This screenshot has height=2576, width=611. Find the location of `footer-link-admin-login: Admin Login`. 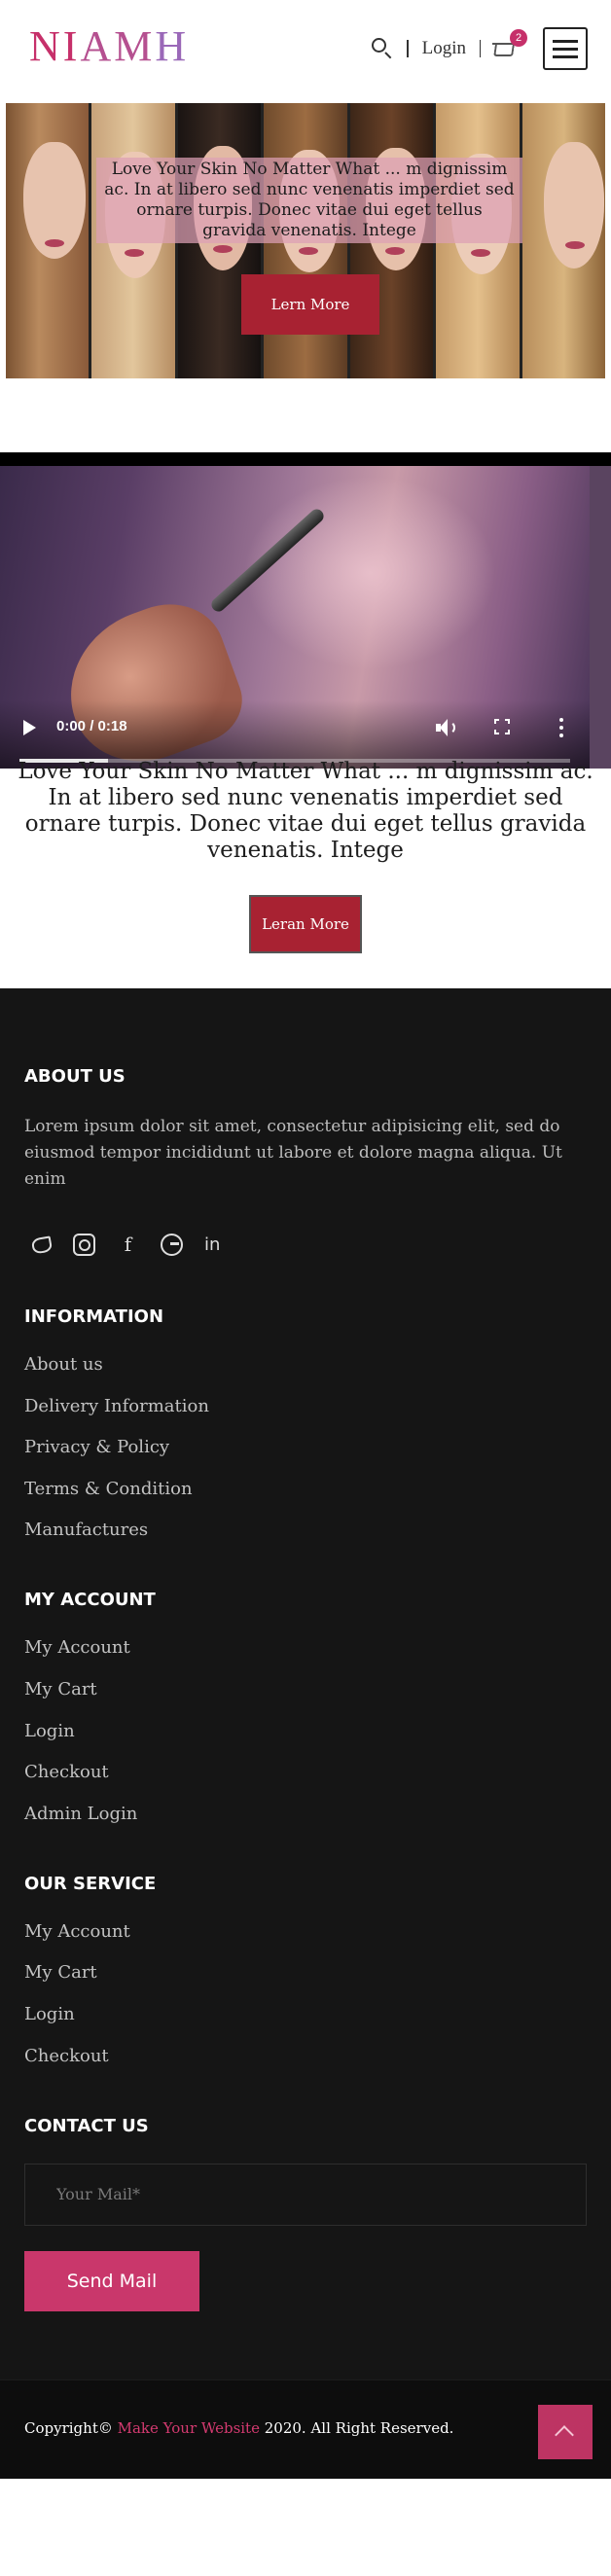

footer-link-admin-login: Admin Login is located at coordinates (305, 1814).